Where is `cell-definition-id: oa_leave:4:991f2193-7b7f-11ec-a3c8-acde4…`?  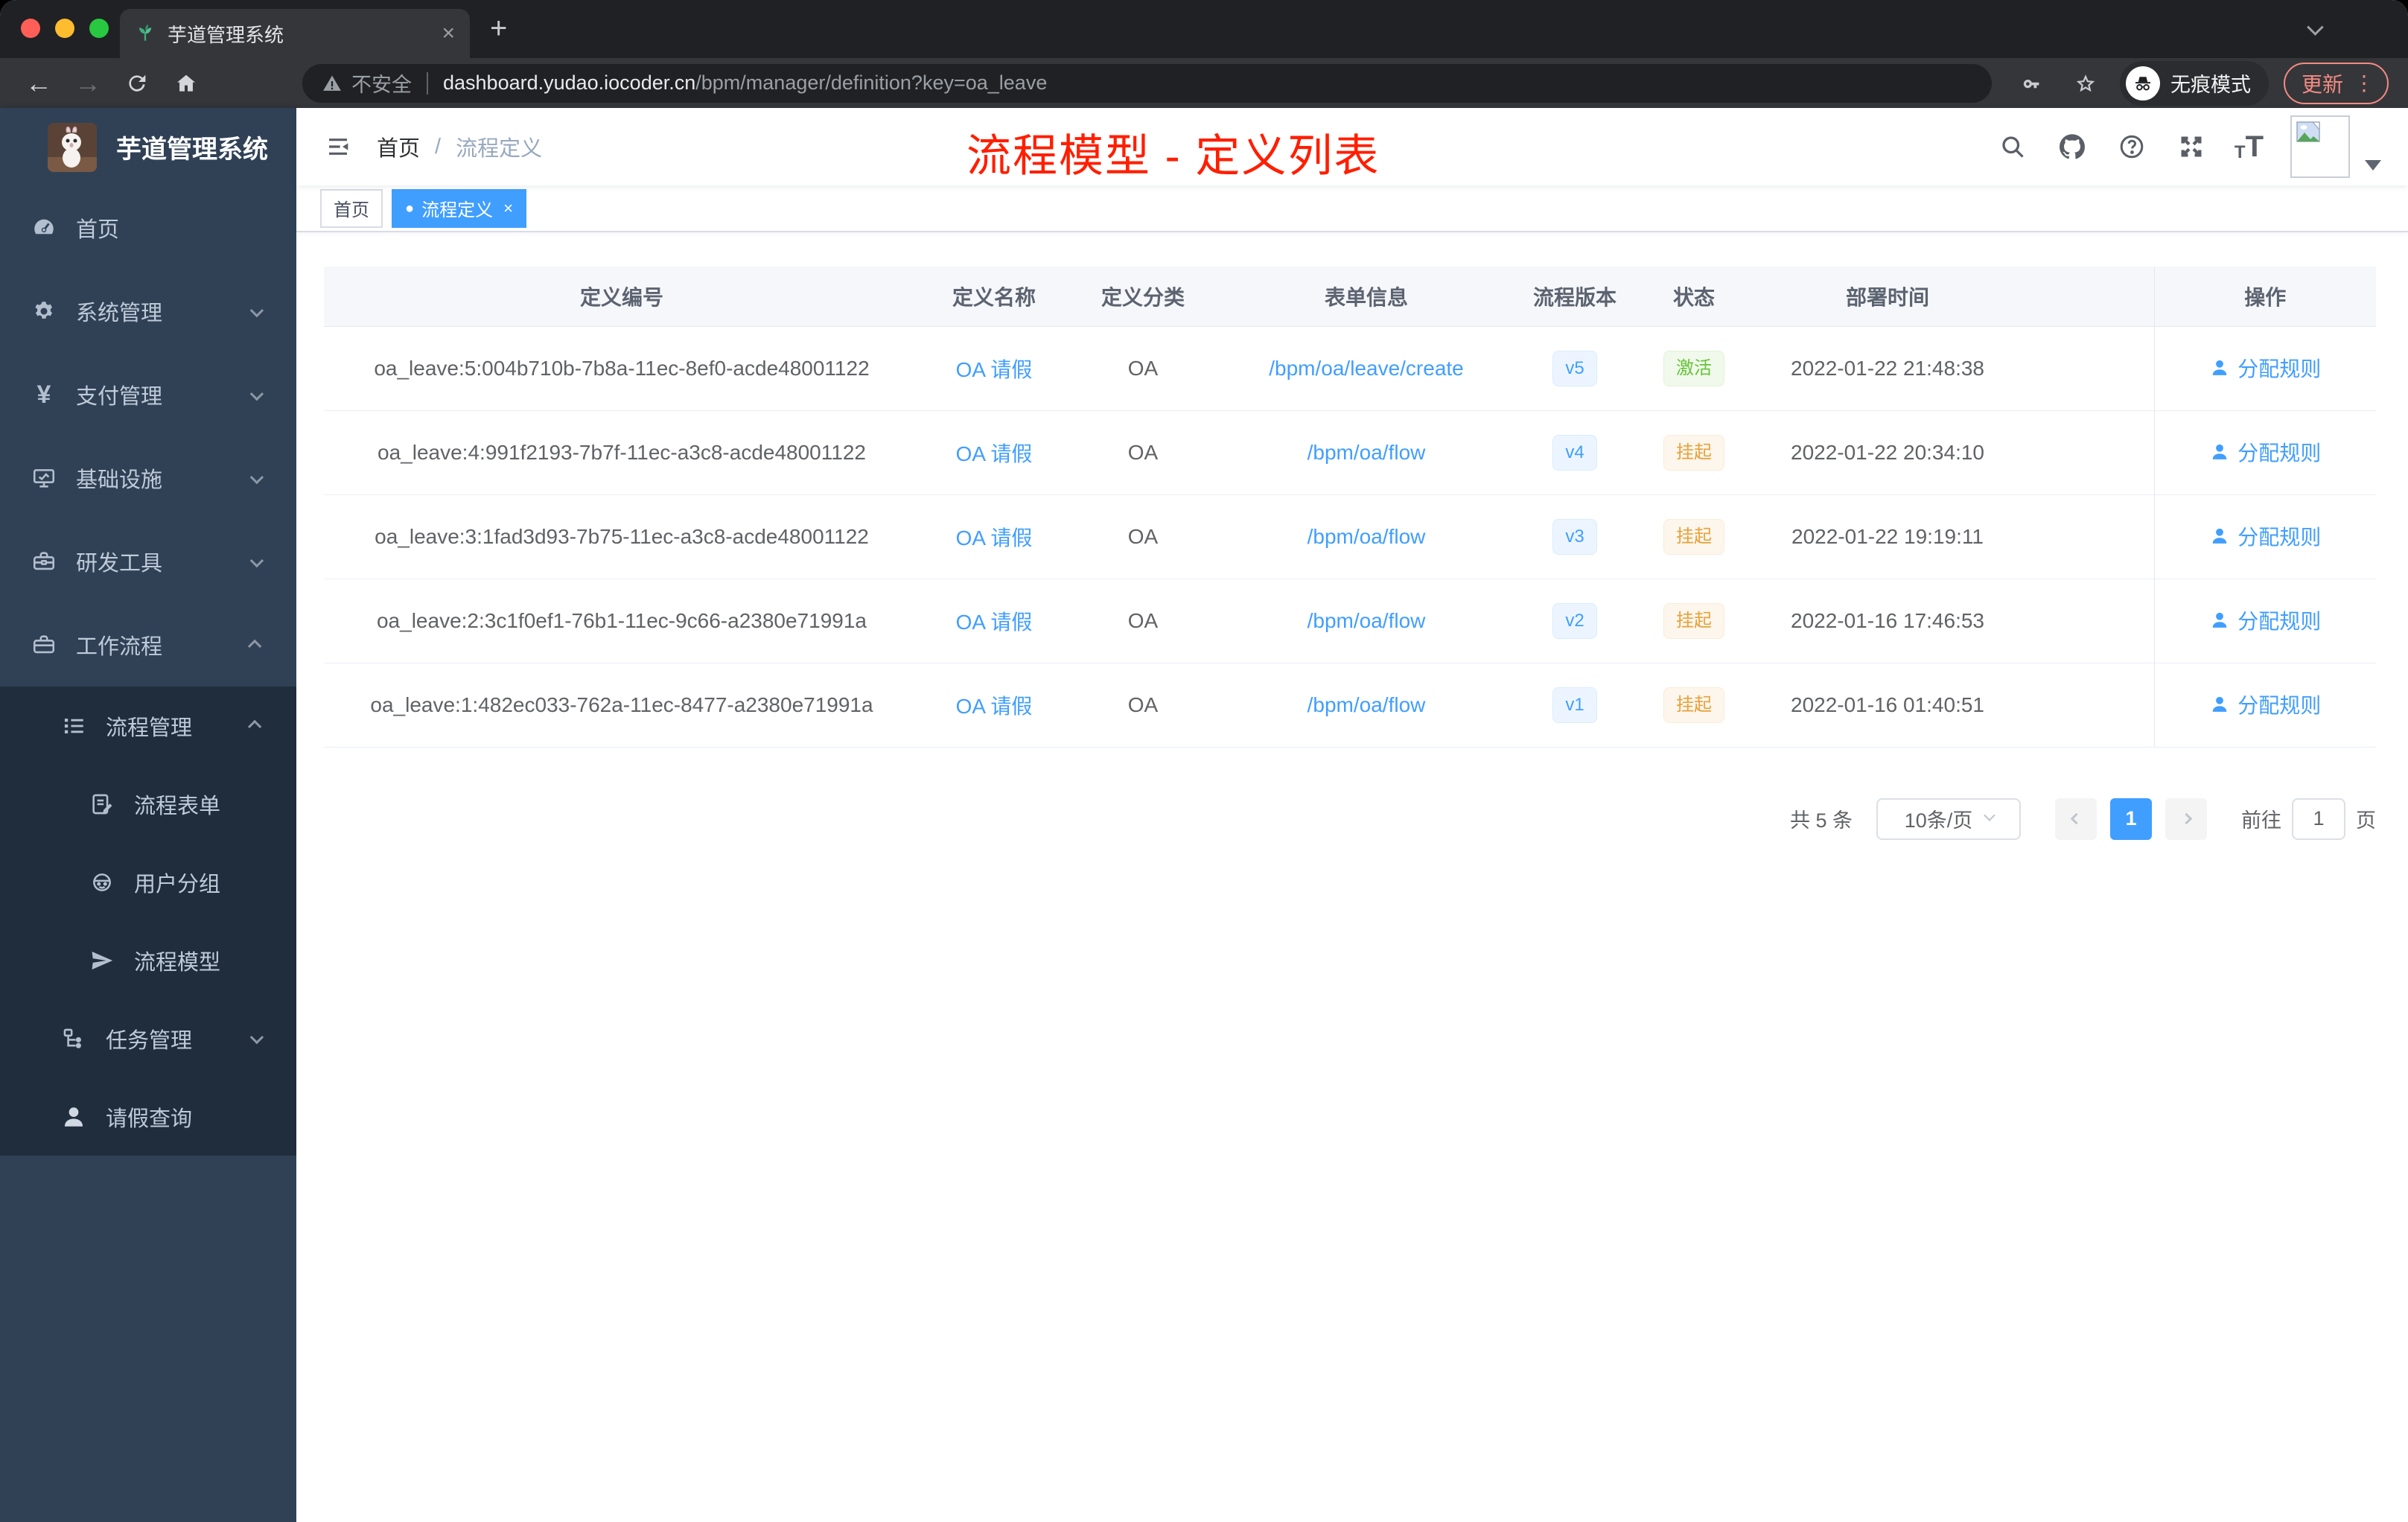
cell-definition-id: oa_leave:4:991f2193-7b7f-11ec-a3c8-acde4… is located at coordinates (622, 452).